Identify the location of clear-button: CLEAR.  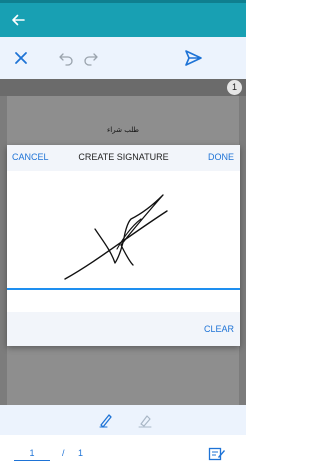
(219, 329).